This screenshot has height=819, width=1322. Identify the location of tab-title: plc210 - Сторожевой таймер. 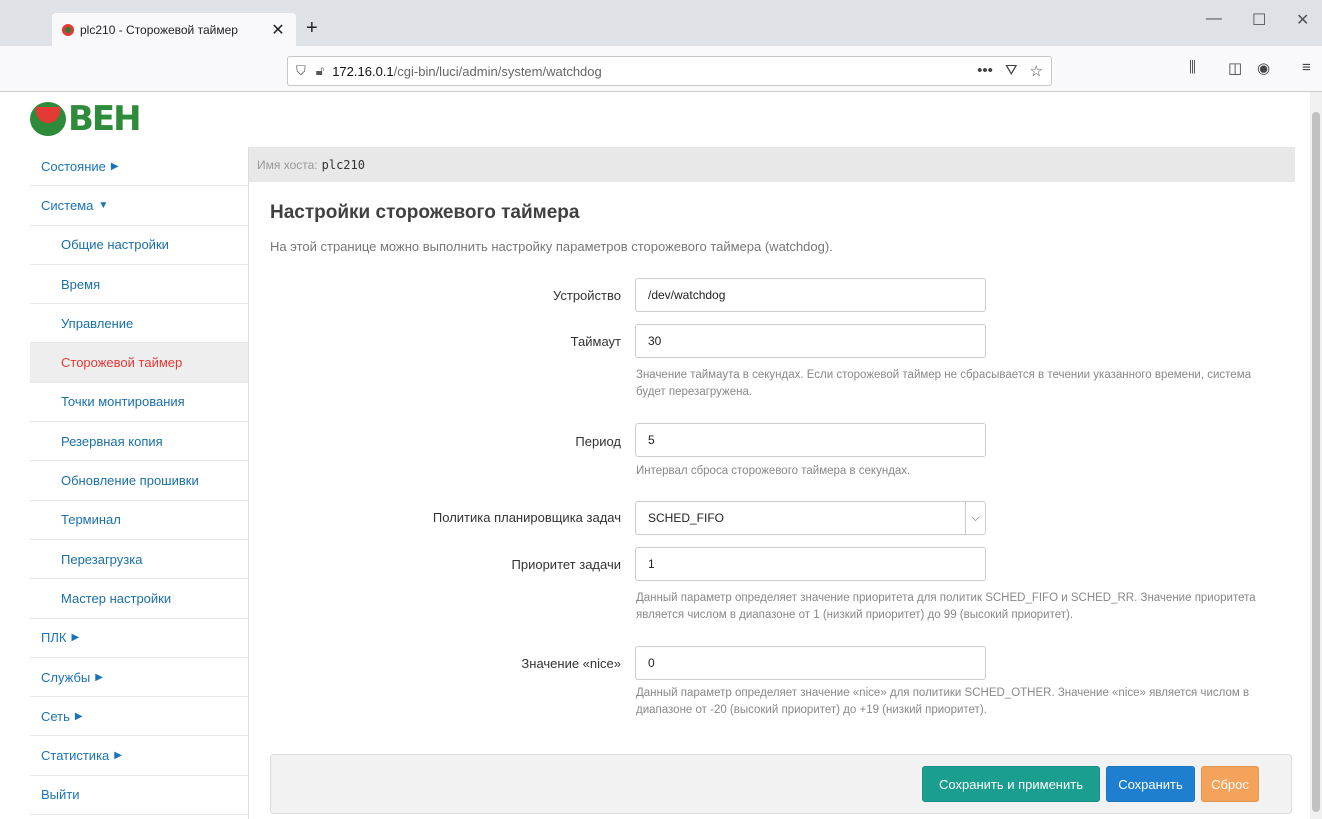
(159, 29).